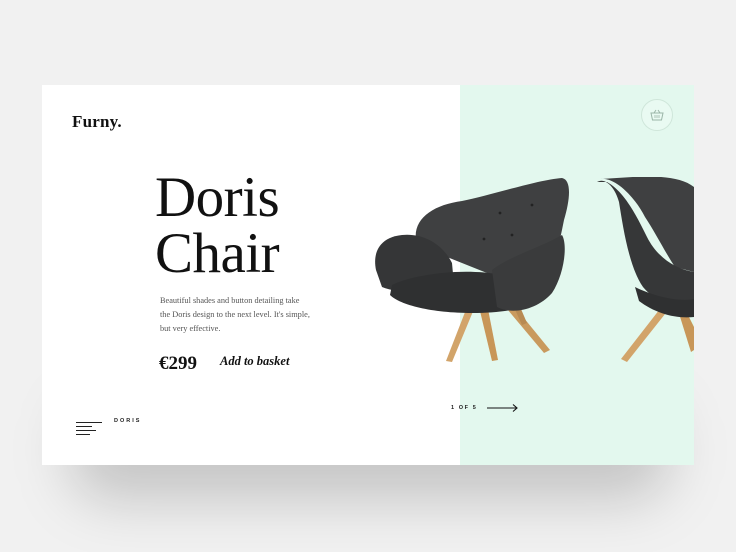  I want to click on add-to-basket-button: Add to basket, so click(252, 362).